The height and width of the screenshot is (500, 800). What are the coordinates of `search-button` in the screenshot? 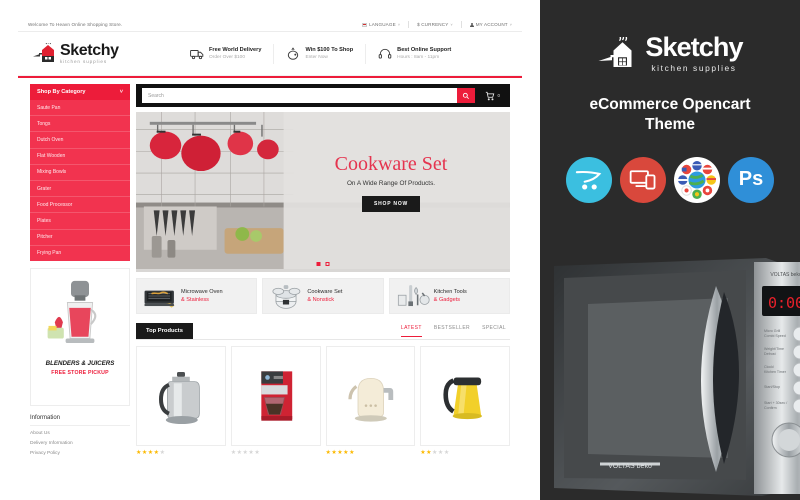 It's located at (465, 95).